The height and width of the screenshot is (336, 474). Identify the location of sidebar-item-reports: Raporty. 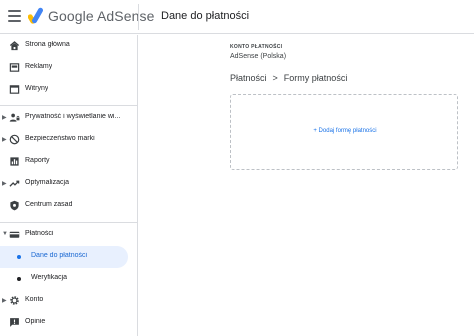
(68, 162).